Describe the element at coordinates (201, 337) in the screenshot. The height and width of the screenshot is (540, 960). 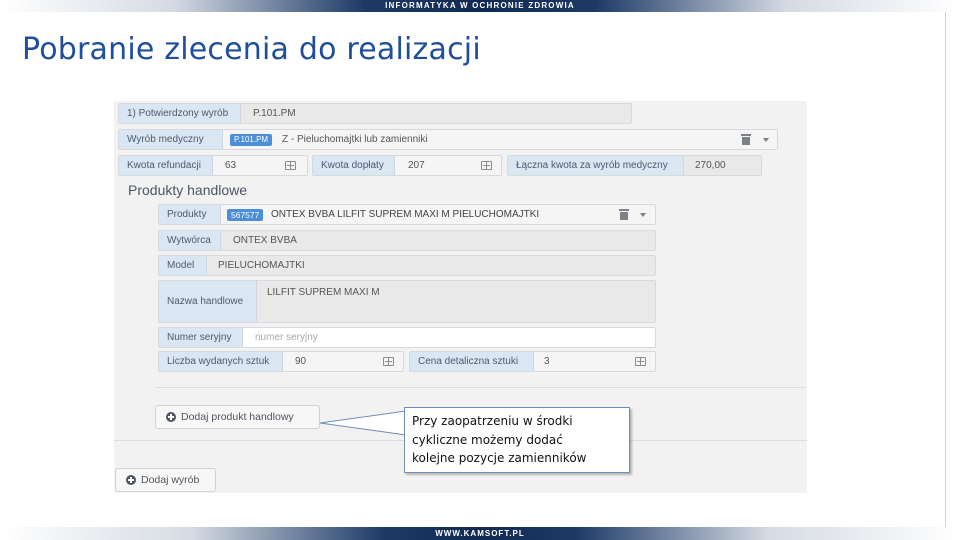
I see `serial-number-label: Numer seryjny` at that location.